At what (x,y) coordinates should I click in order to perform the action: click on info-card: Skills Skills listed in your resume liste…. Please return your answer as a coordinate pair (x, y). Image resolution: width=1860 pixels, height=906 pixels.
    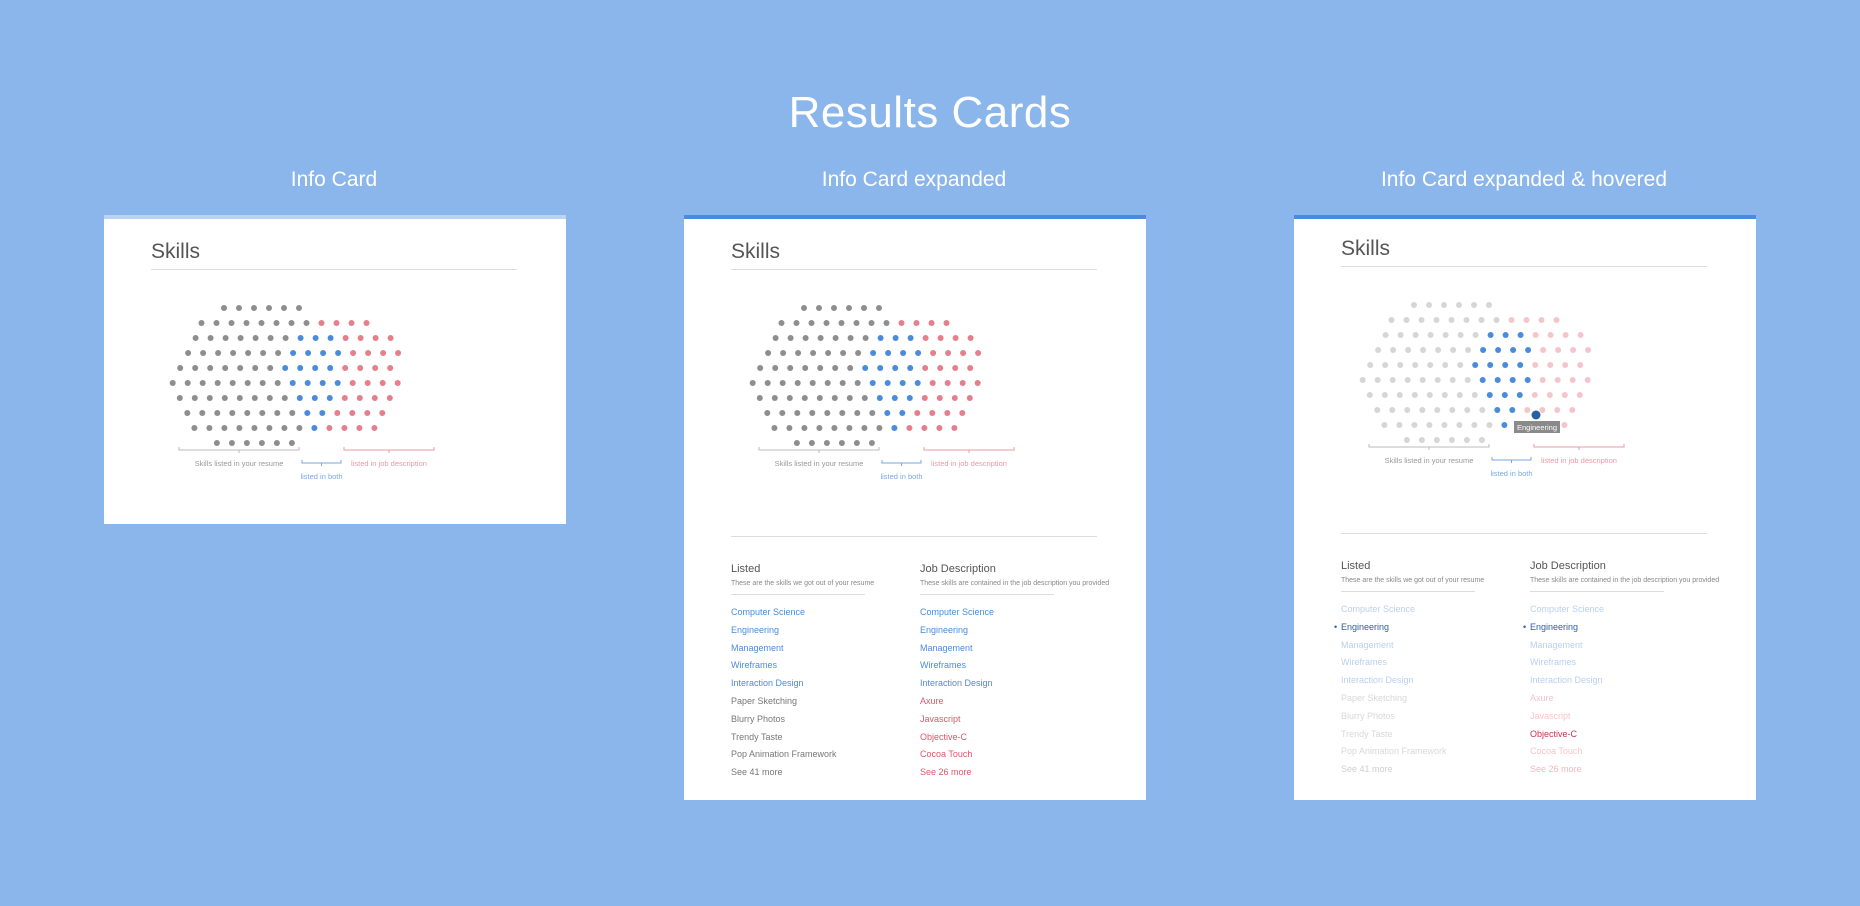
    Looking at the image, I should click on (335, 369).